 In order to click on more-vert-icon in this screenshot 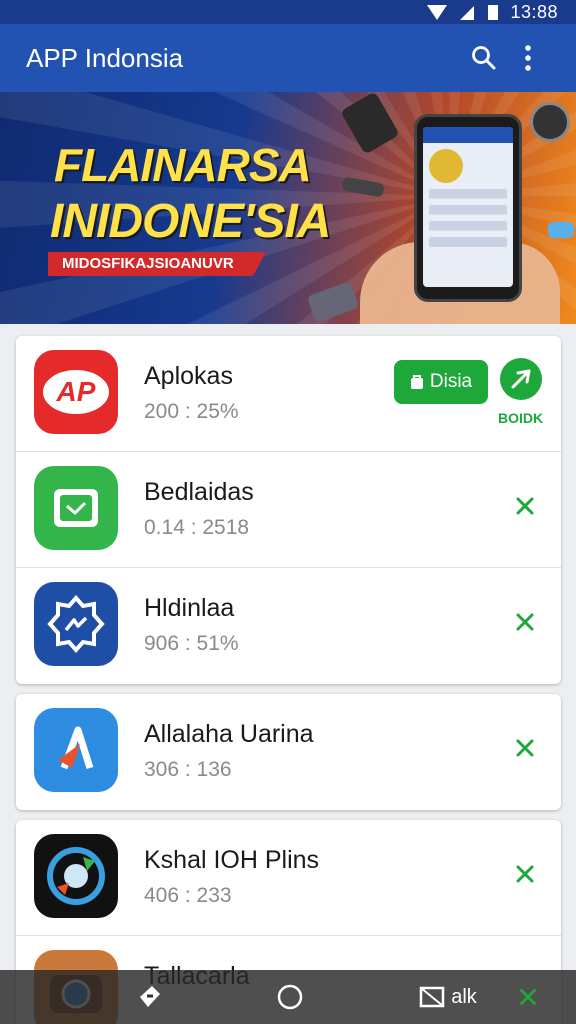, I will do `click(528, 58)`.